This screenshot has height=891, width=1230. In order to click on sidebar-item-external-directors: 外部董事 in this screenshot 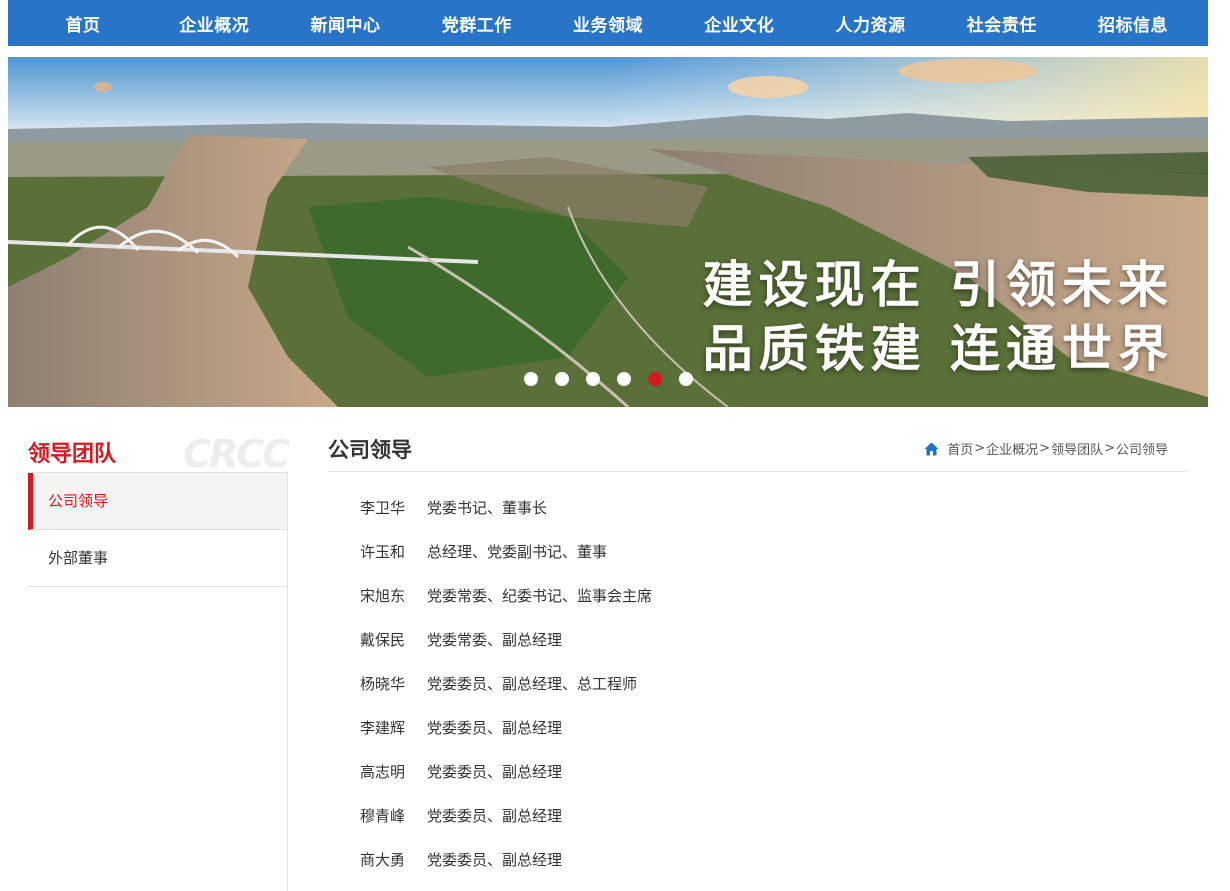, I will do `click(158, 558)`.